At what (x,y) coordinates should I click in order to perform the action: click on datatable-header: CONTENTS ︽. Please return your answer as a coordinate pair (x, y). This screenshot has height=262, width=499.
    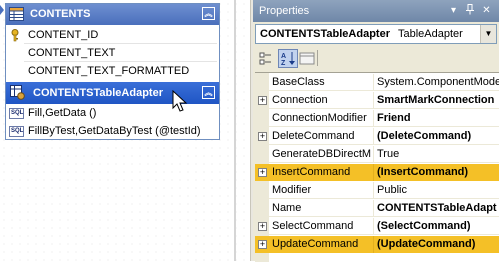
    Looking at the image, I should click on (112, 14).